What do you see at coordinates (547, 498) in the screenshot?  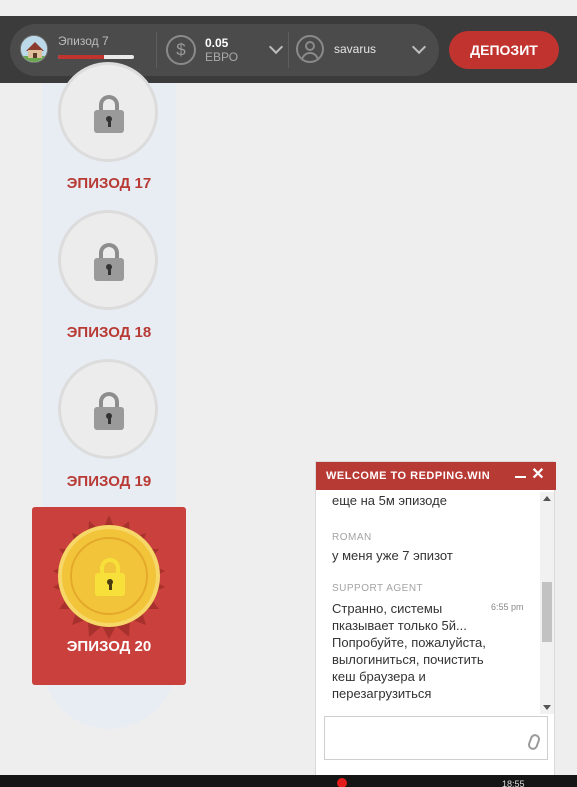 I see `scroll-up-arrow-icon` at bounding box center [547, 498].